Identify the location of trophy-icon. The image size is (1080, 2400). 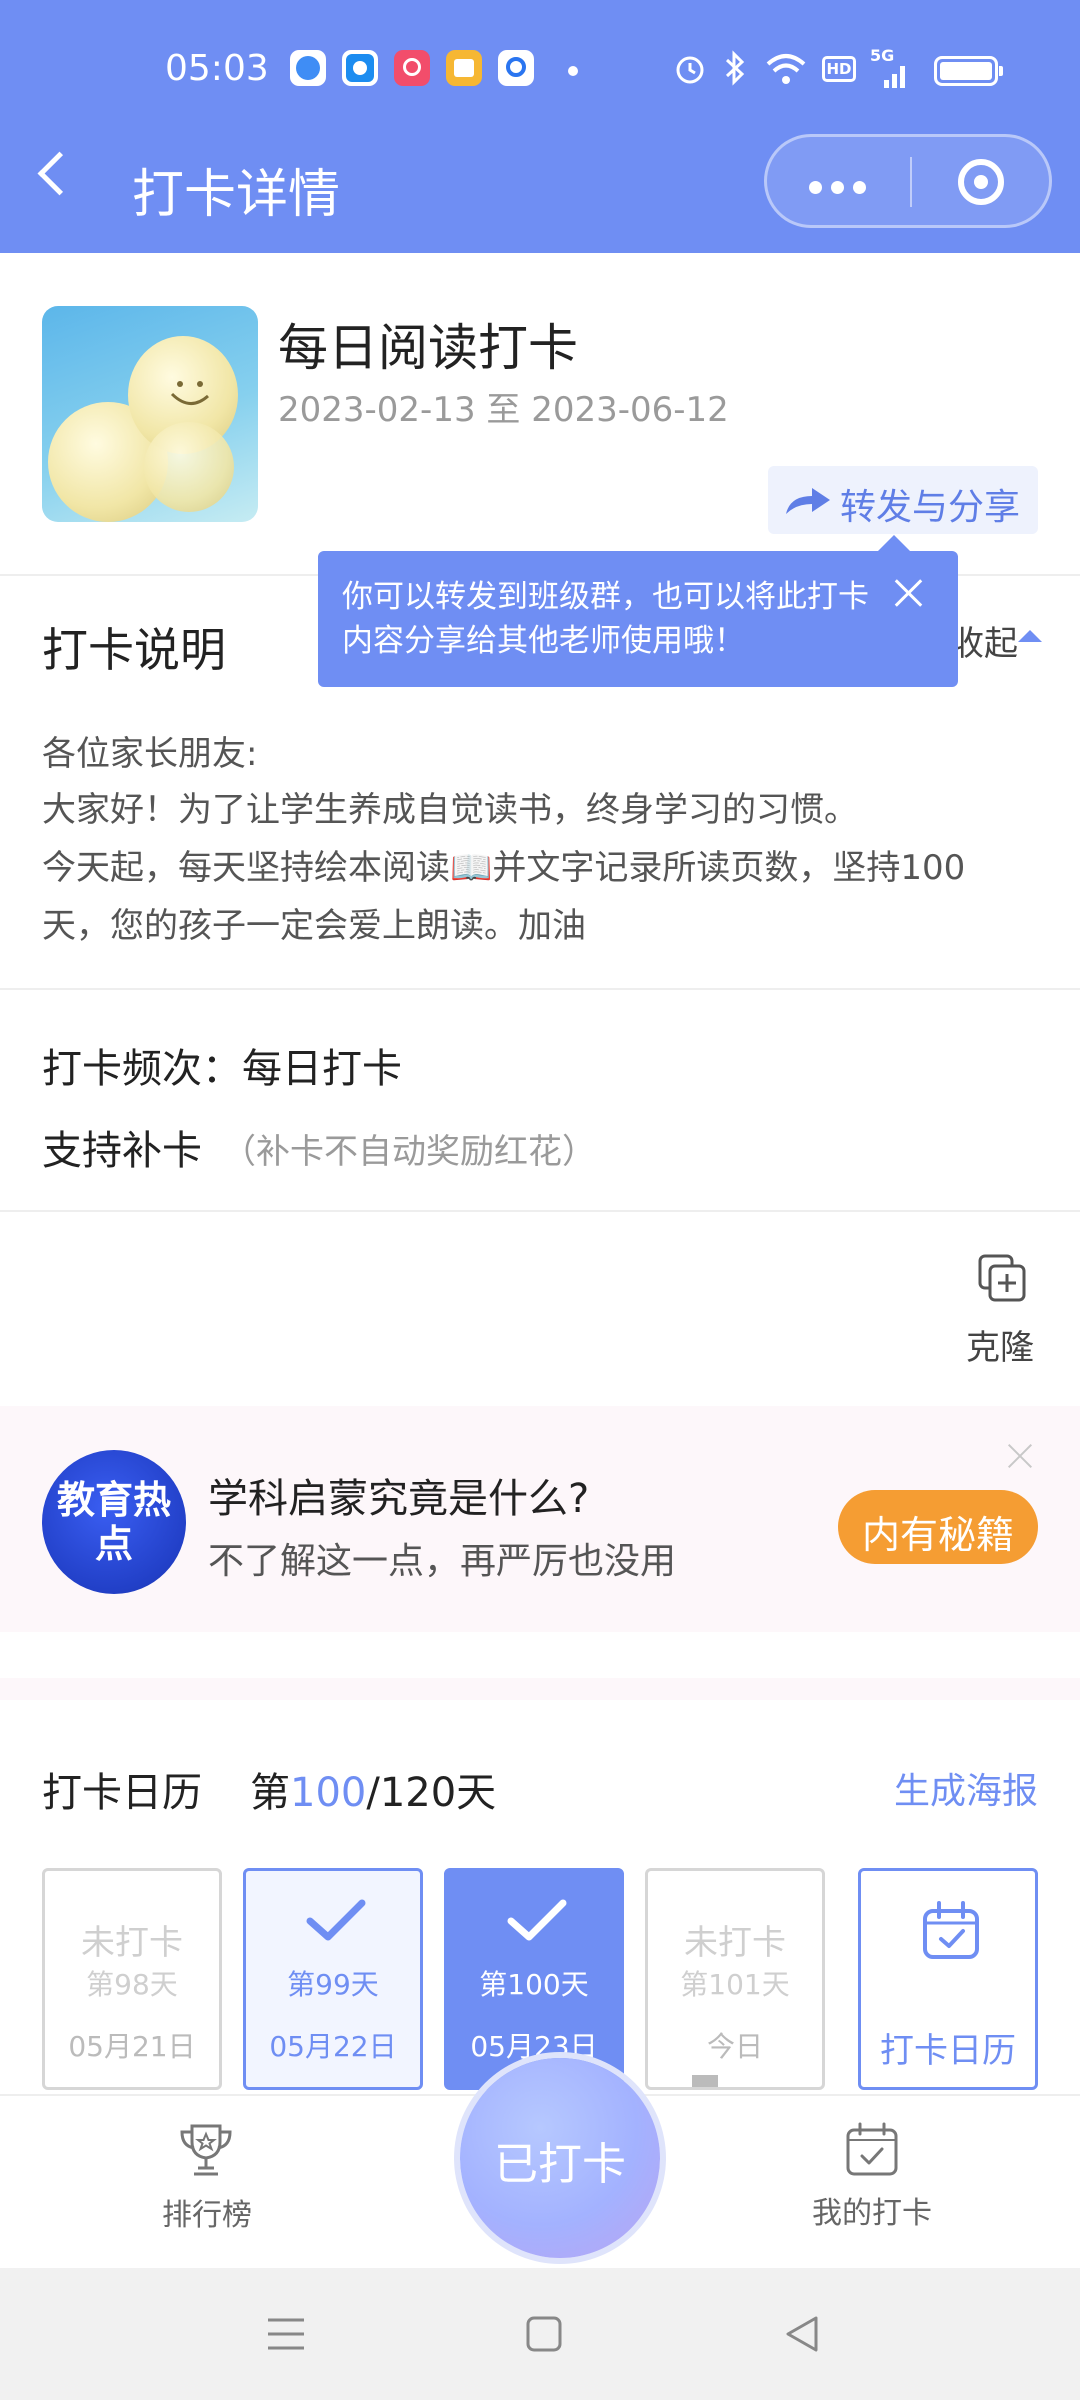
(206, 2150).